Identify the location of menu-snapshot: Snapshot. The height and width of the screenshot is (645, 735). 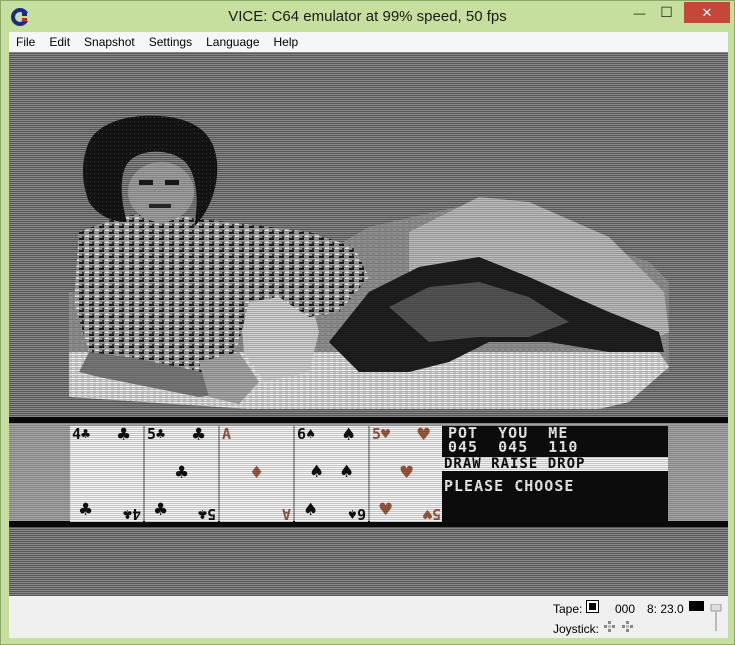
(109, 42).